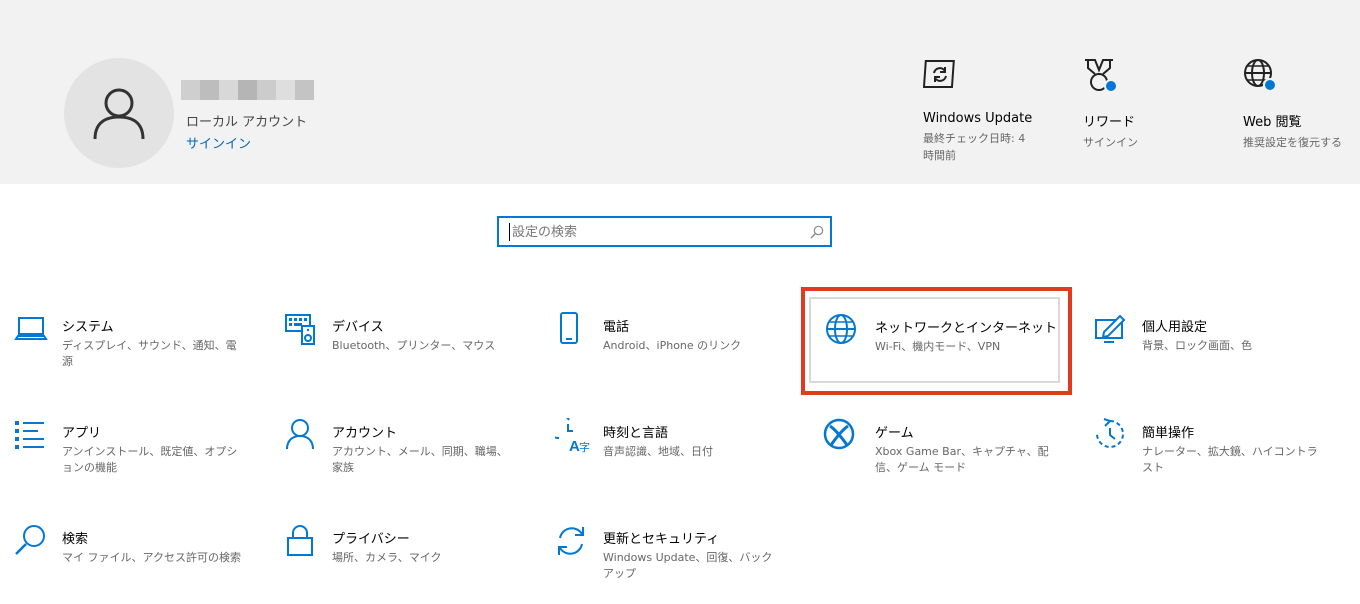 This screenshot has height=604, width=1360. I want to click on lock-icon, so click(302, 542).